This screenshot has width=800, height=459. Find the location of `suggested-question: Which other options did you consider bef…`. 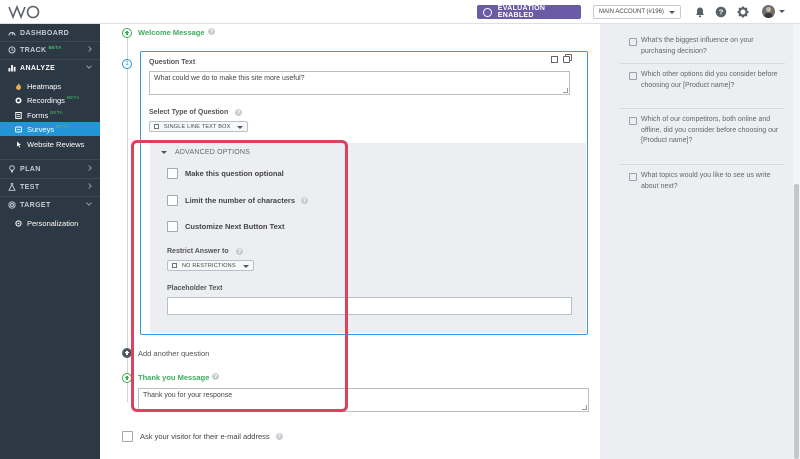

suggested-question: Which other options did you consider bef… is located at coordinates (704, 80).